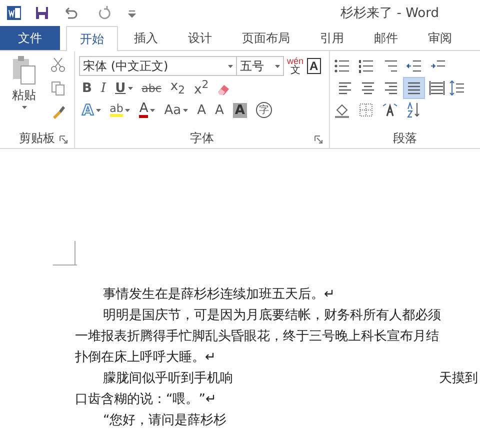  What do you see at coordinates (200, 38) in the screenshot?
I see `ribbon-tab: 设计` at bounding box center [200, 38].